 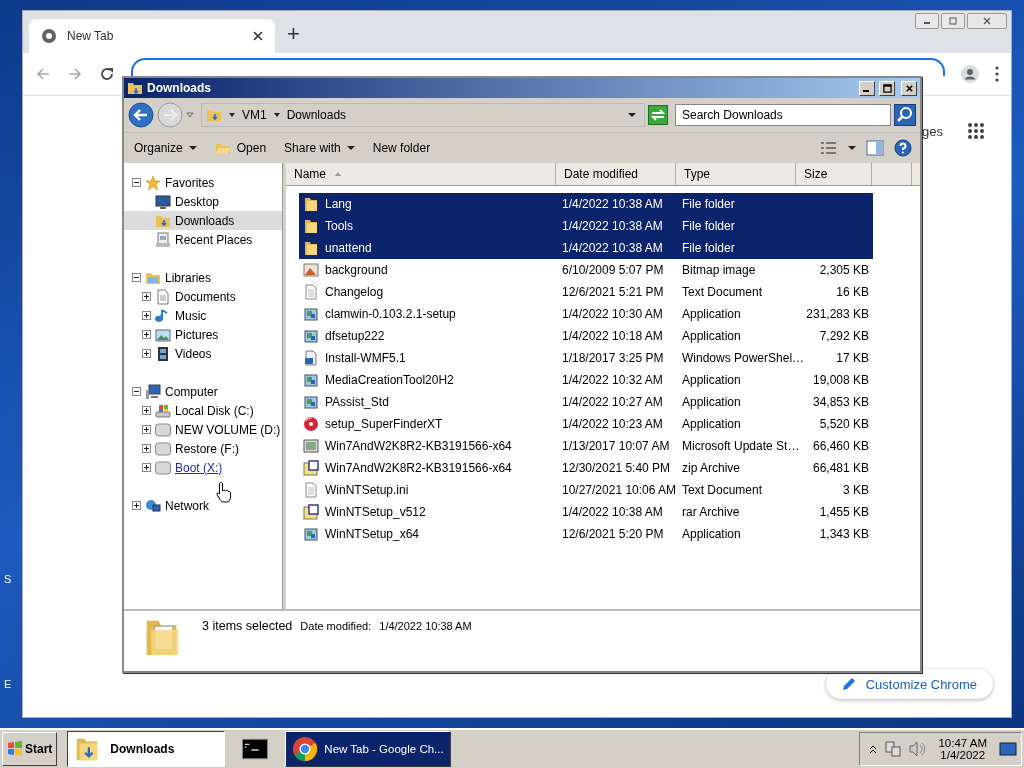 What do you see at coordinates (203, 201) in the screenshot?
I see `nav-item: Desktop` at bounding box center [203, 201].